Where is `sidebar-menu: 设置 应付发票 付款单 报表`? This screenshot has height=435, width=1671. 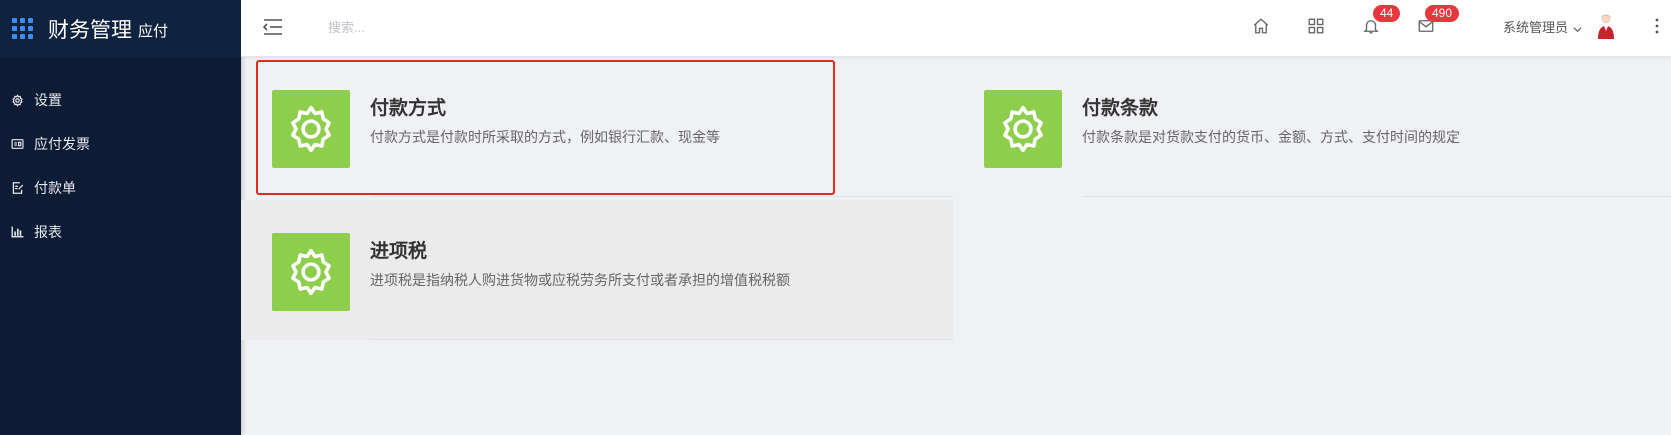 sidebar-menu: 设置 应付发票 付款单 报表 is located at coordinates (120, 166).